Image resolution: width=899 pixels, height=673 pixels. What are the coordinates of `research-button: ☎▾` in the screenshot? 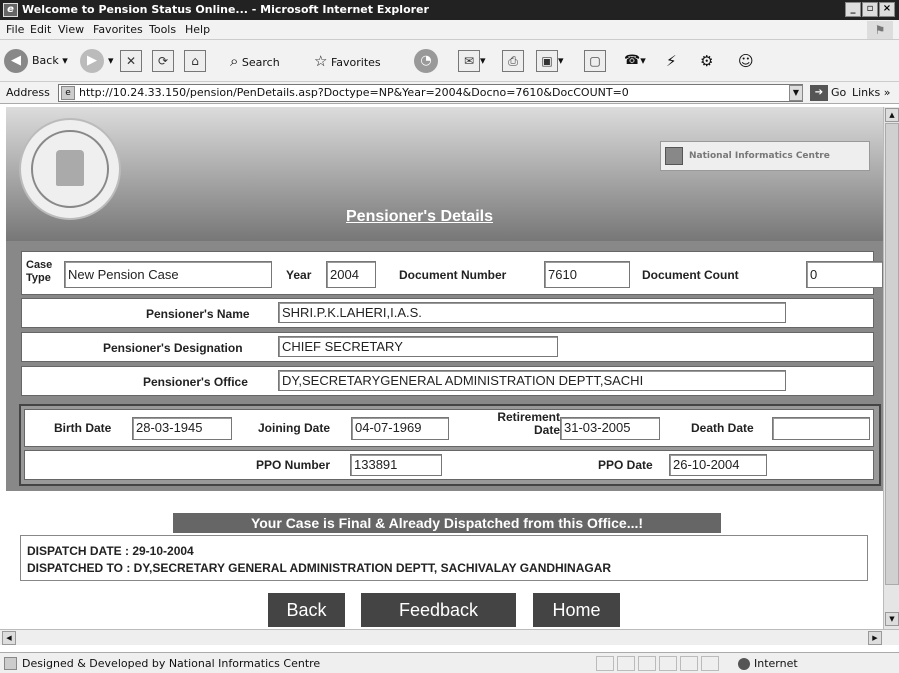 It's located at (635, 61).